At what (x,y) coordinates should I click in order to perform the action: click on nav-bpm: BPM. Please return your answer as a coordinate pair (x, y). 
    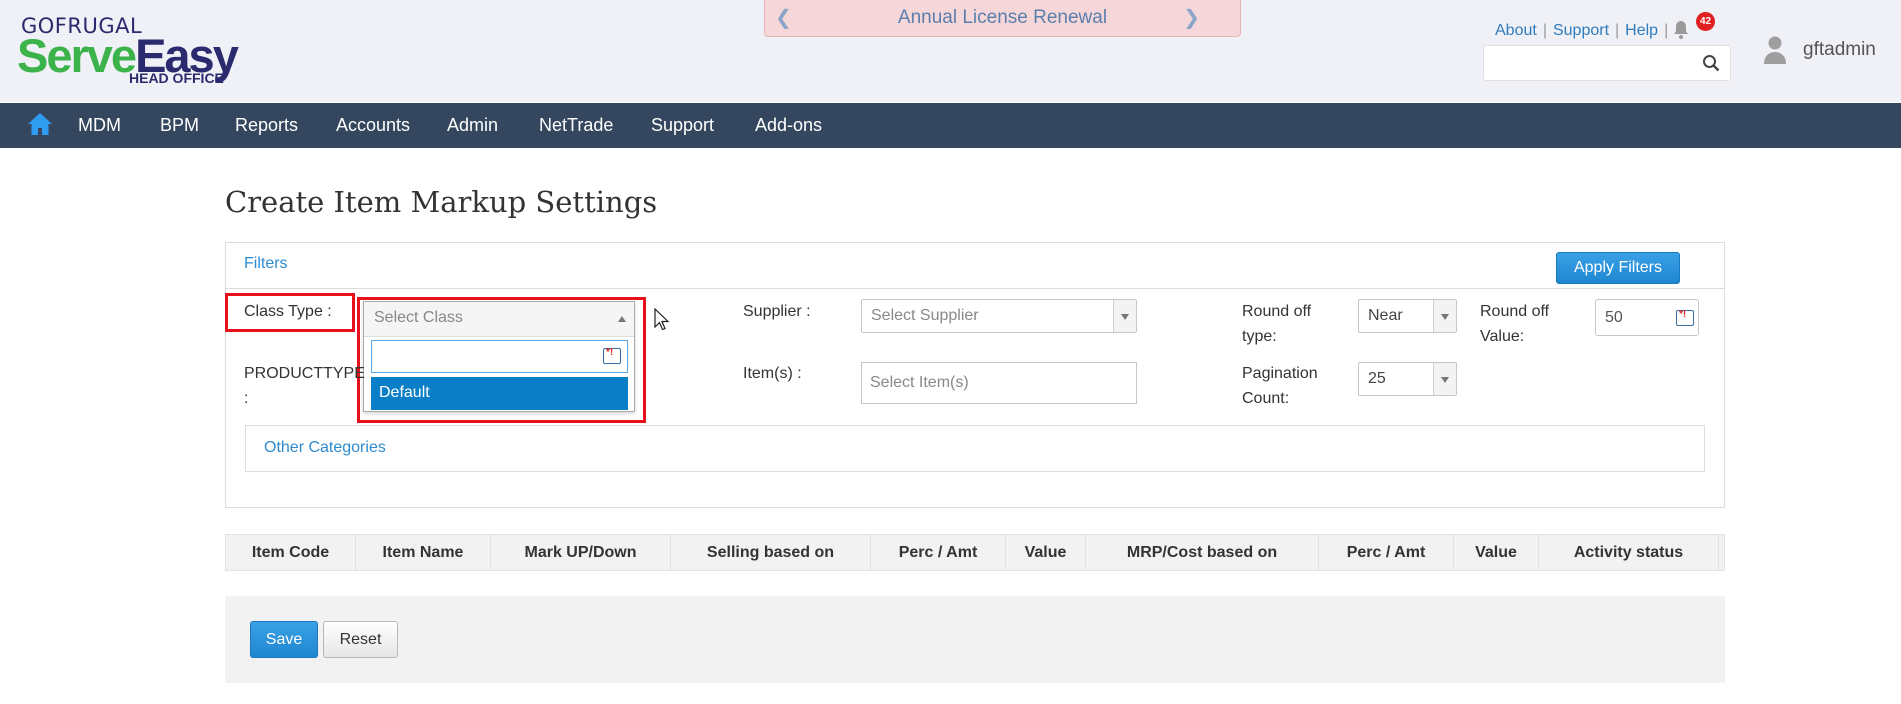
    Looking at the image, I should click on (179, 125).